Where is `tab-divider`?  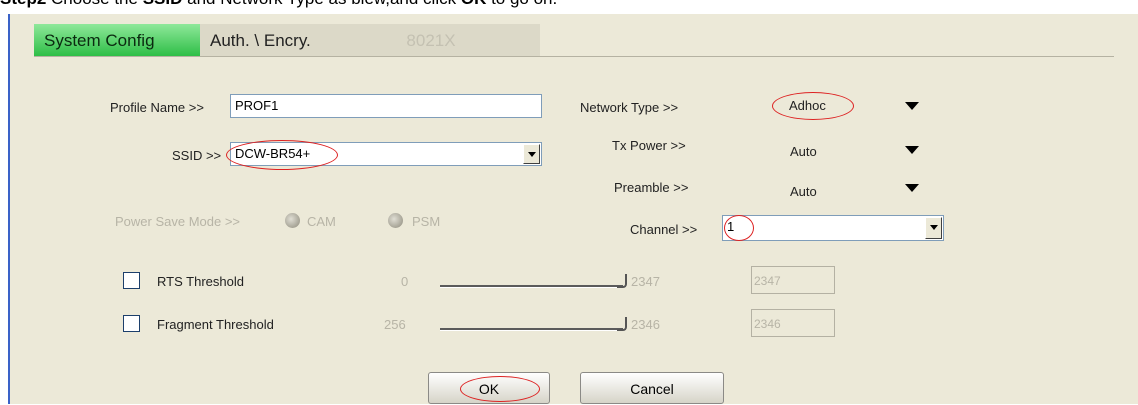
tab-divider is located at coordinates (574, 56).